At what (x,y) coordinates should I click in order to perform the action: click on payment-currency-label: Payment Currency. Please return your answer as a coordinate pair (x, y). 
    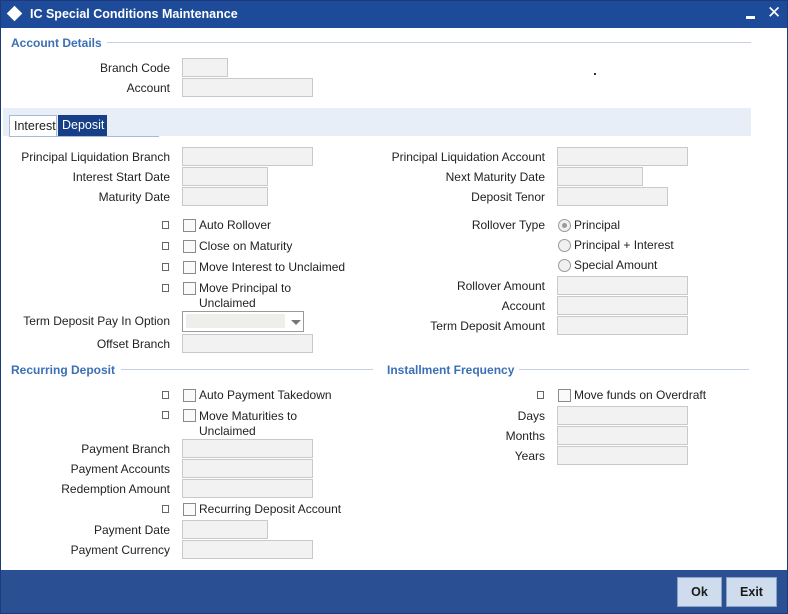
    Looking at the image, I should click on (120, 550).